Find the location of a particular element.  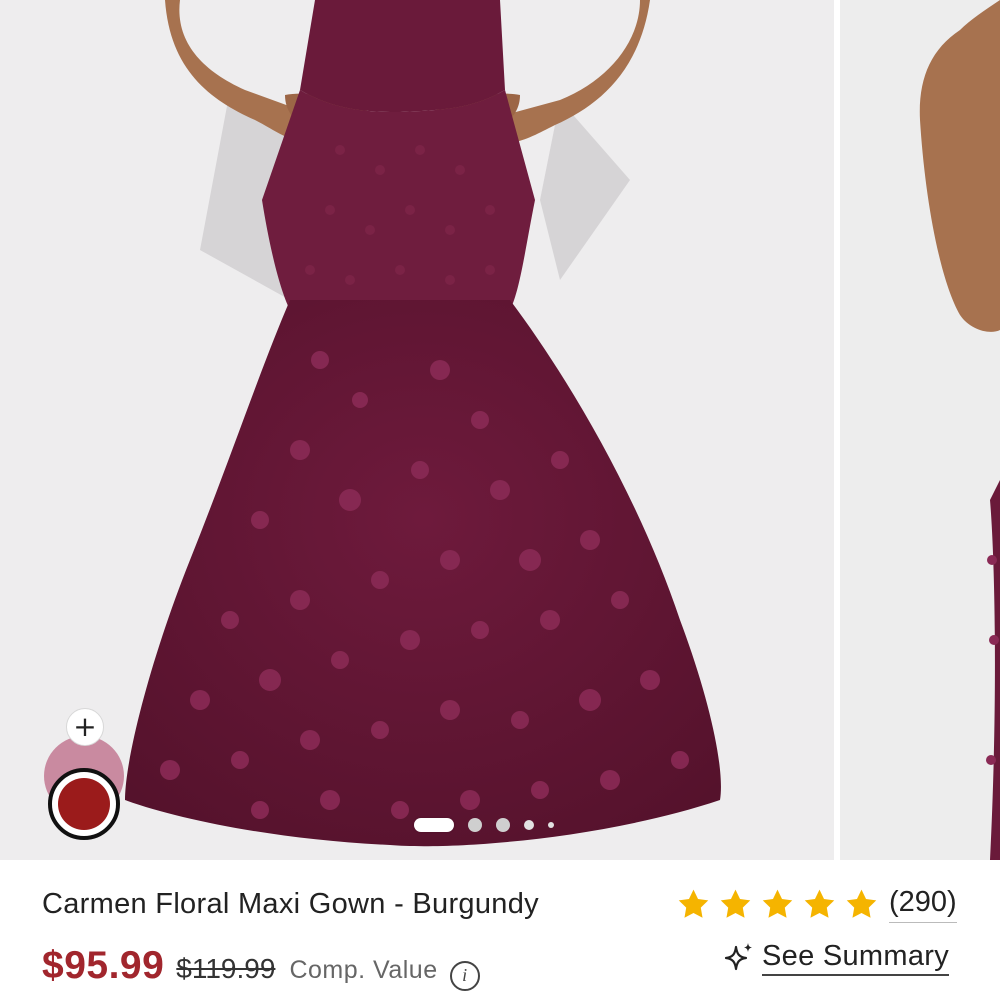

add-swatch-button: + is located at coordinates (85, 727).